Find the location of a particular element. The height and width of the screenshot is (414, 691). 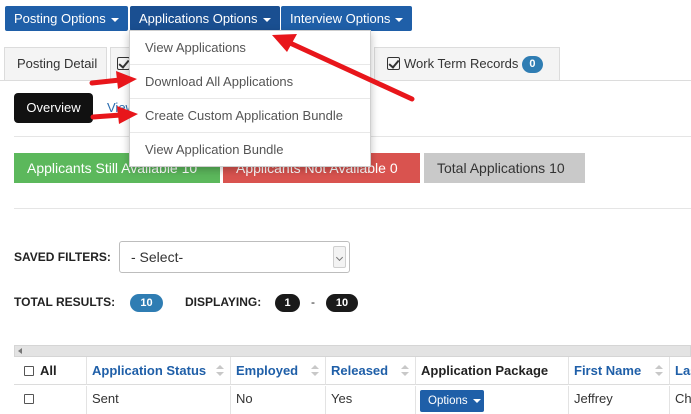

header-first-name: First Name is located at coordinates (619, 371).